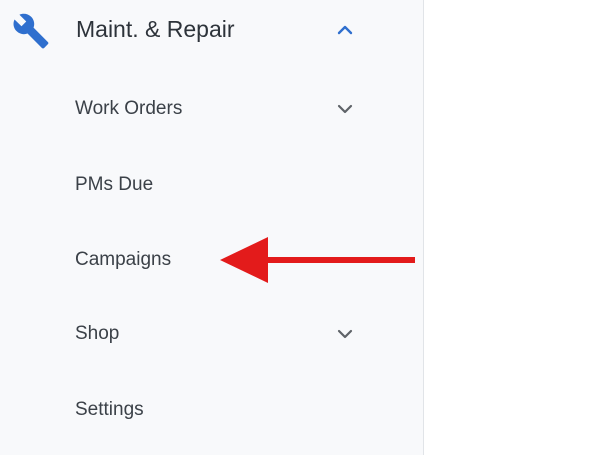 Image resolution: width=616 pixels, height=455 pixels. I want to click on wrench-icon, so click(31, 31).